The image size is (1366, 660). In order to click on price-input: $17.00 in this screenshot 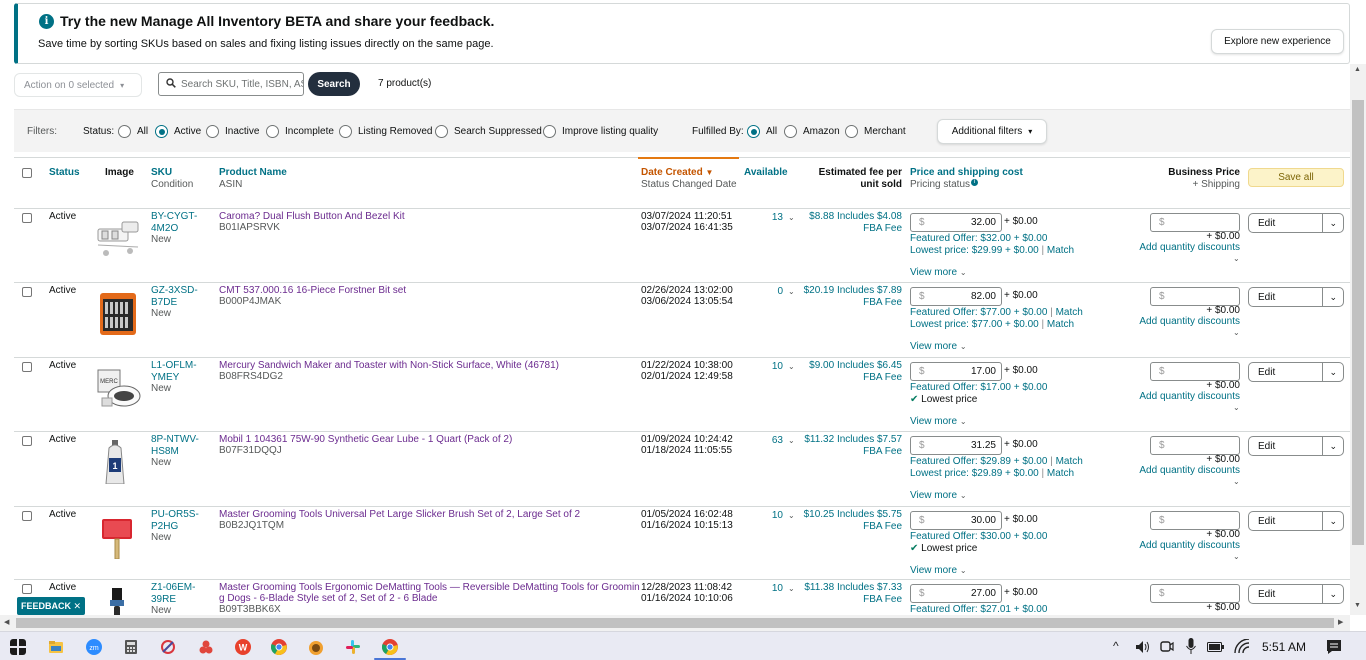, I will do `click(956, 371)`.